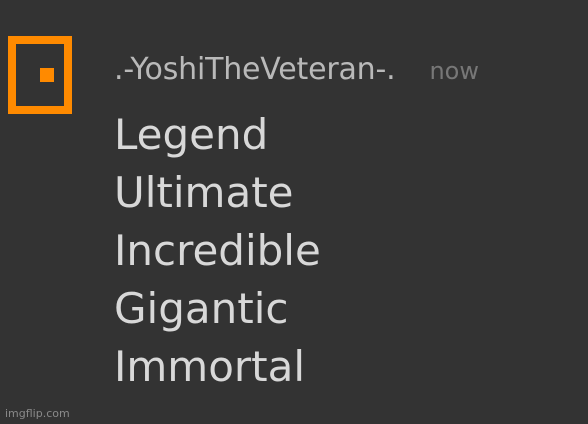 This screenshot has width=588, height=424. What do you see at coordinates (201, 308) in the screenshot?
I see `message-line: Gigantic` at bounding box center [201, 308].